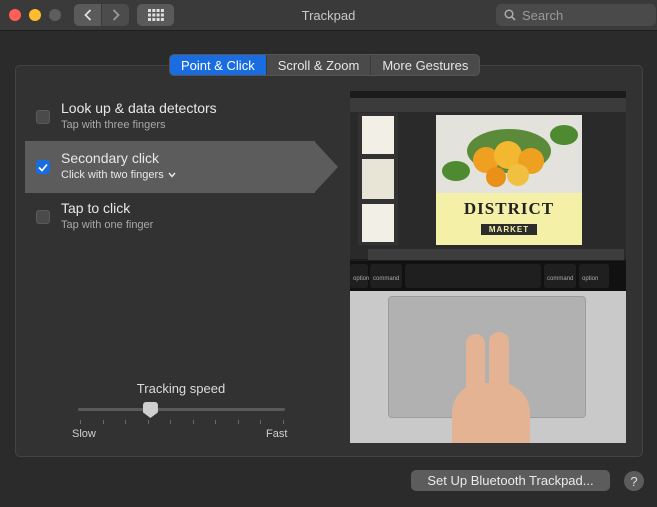 This screenshot has width=657, height=507. What do you see at coordinates (172, 175) in the screenshot?
I see `chevron-down-icon` at bounding box center [172, 175].